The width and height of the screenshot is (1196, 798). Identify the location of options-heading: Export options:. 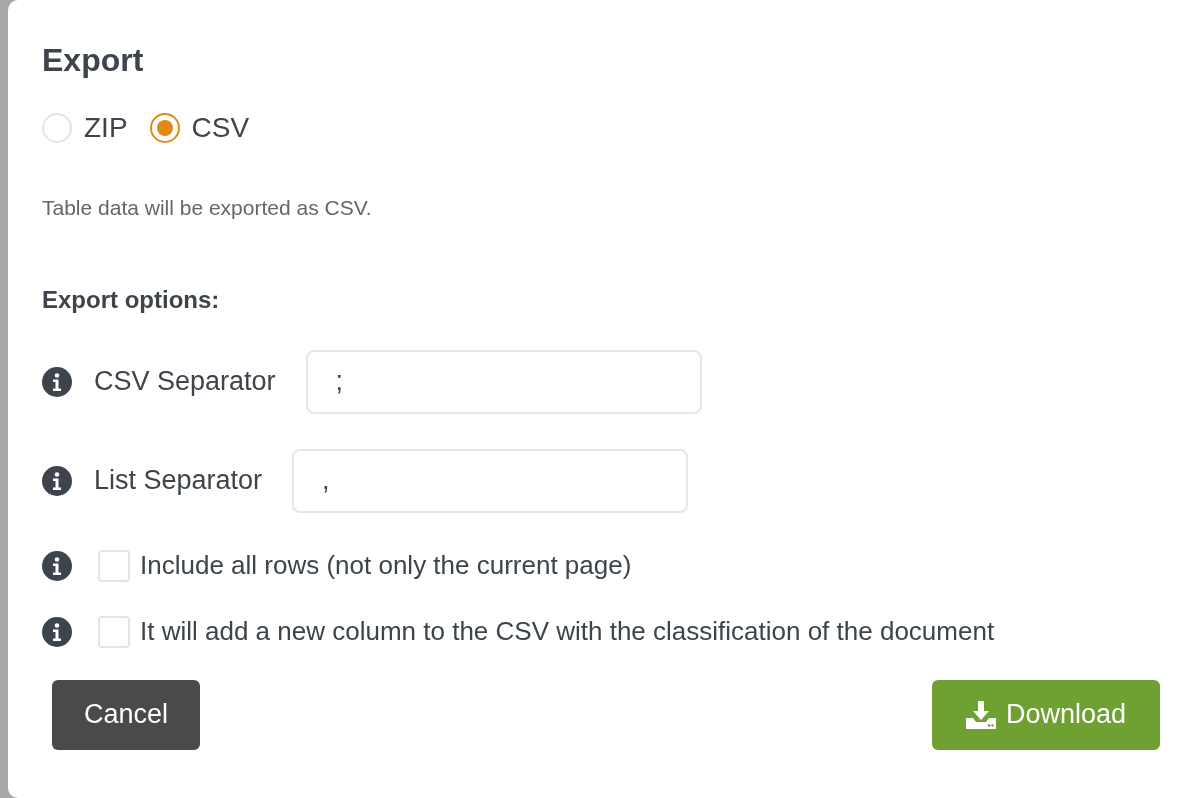
(131, 299).